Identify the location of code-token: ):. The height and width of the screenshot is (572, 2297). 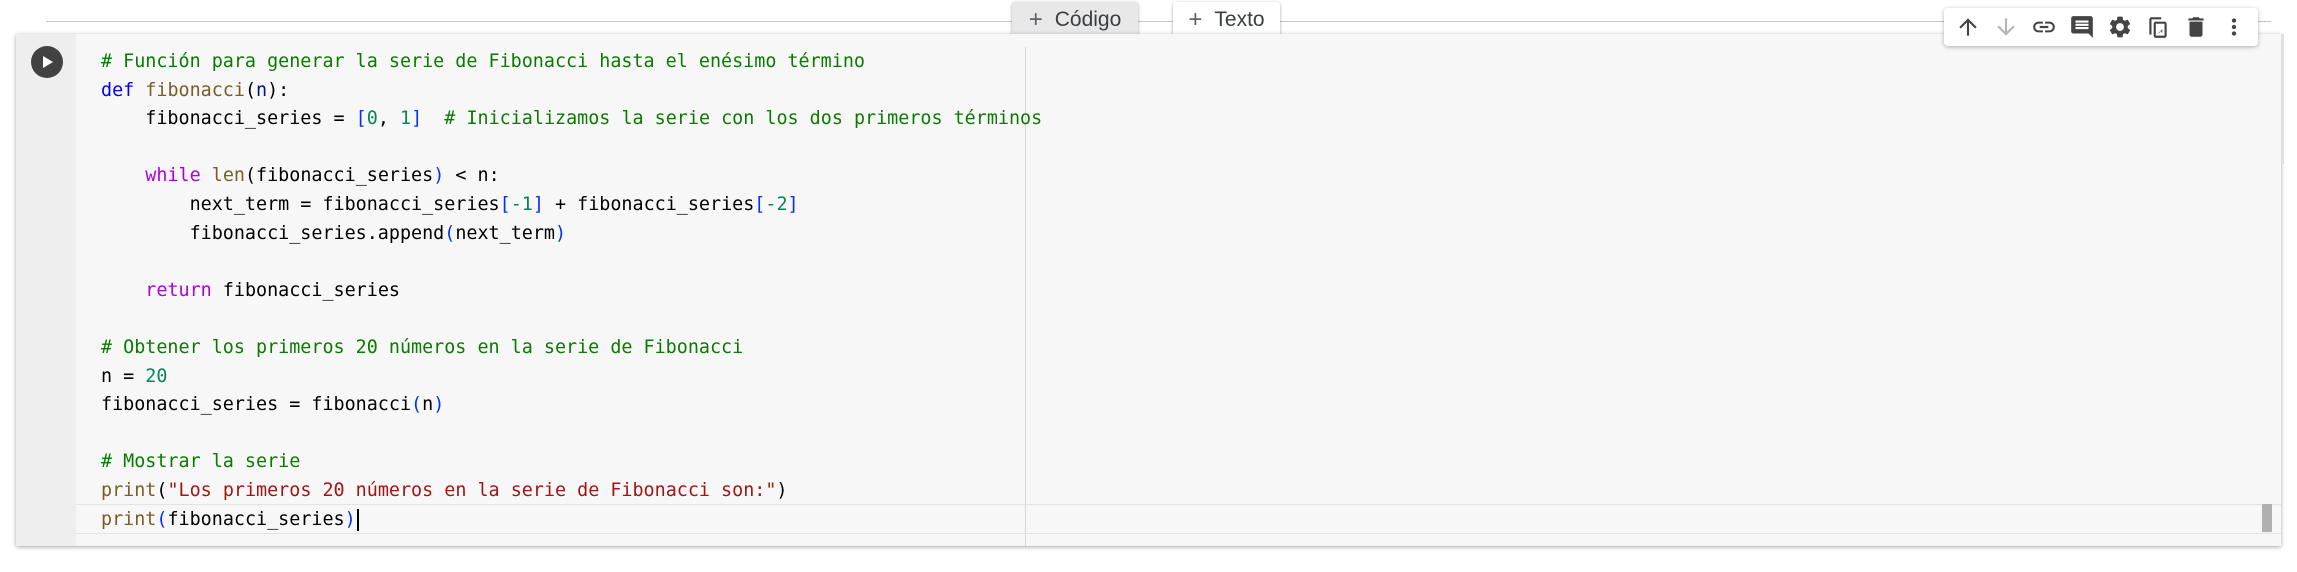
(278, 90).